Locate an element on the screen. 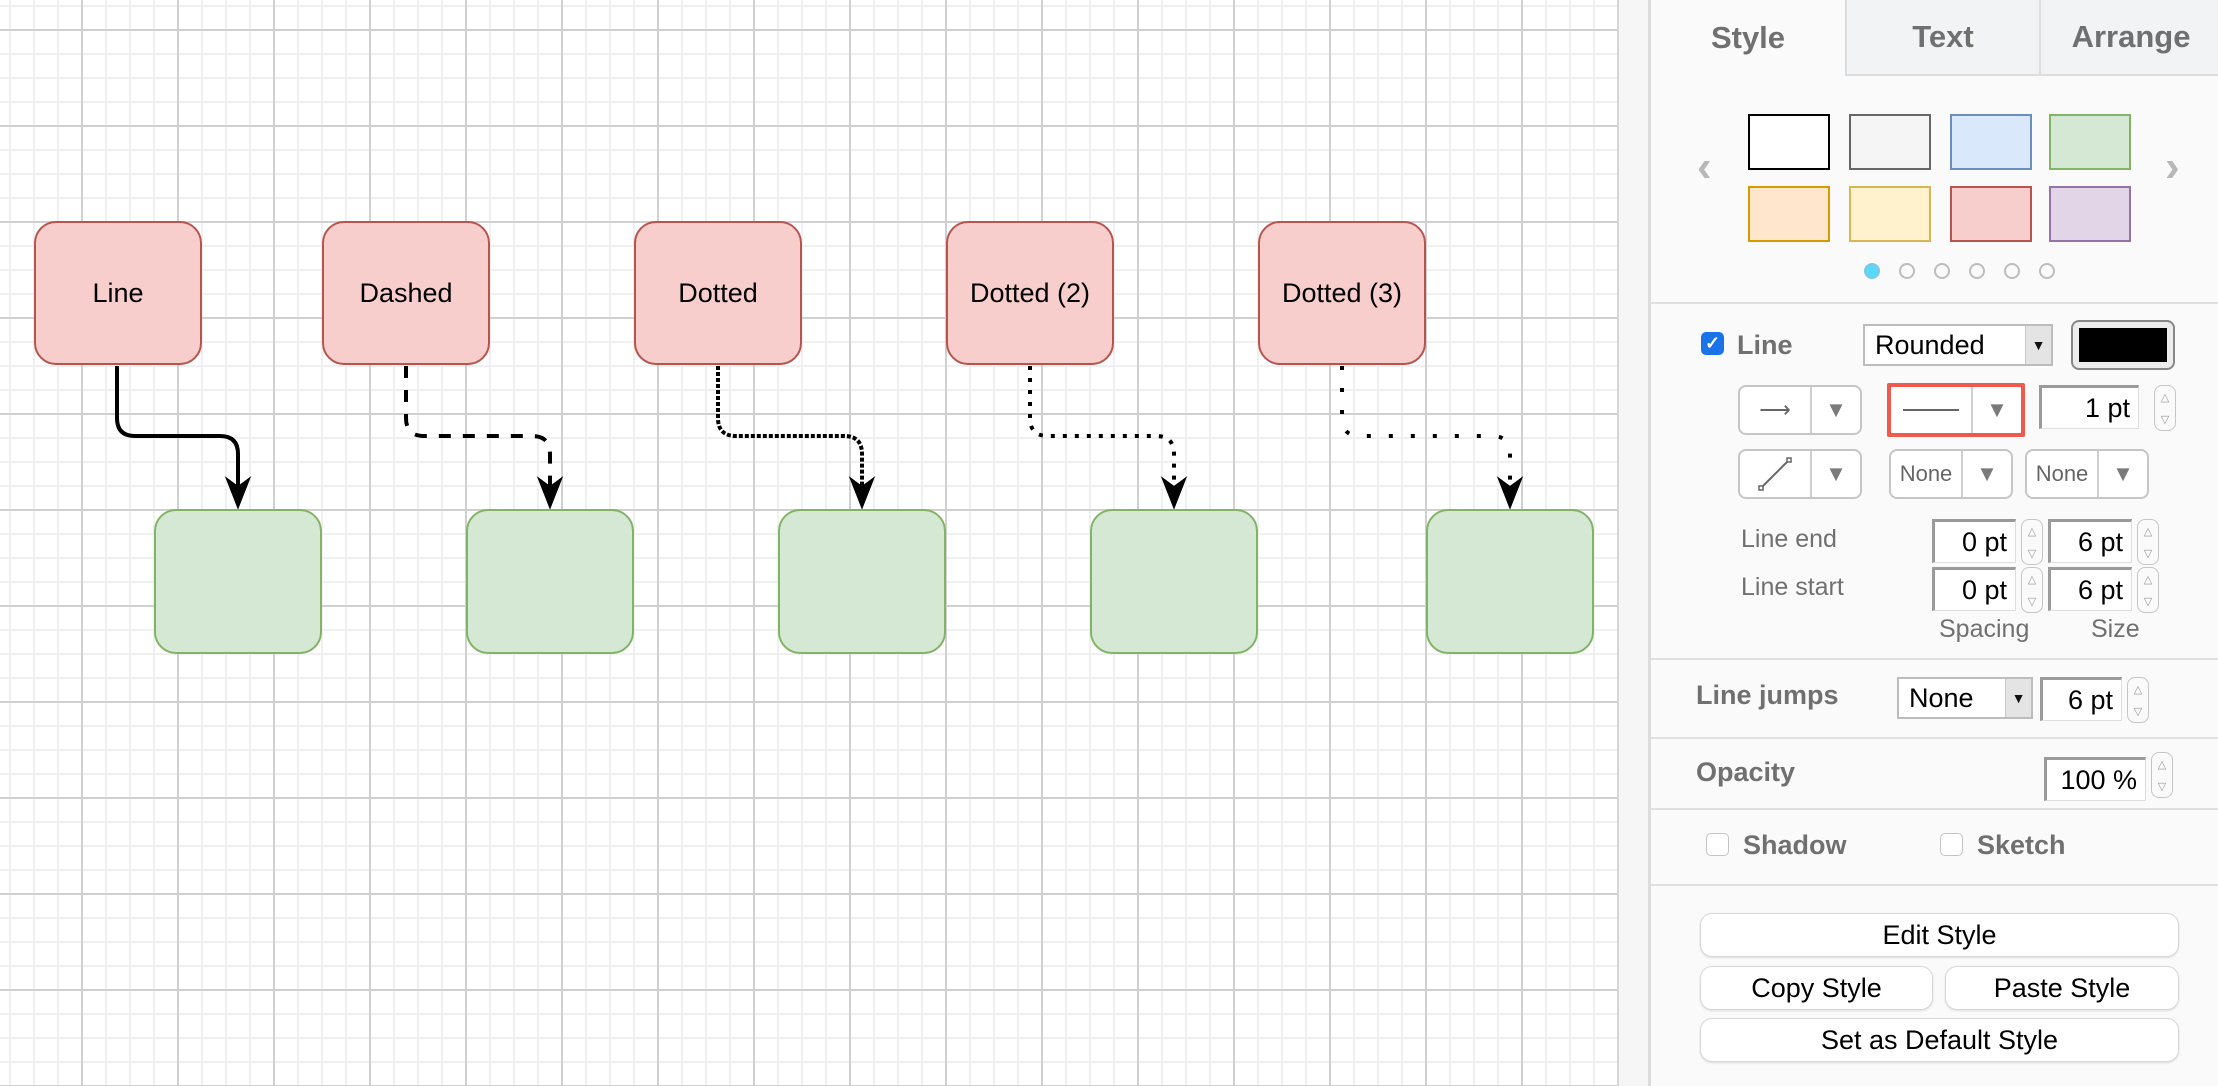 This screenshot has height=1086, width=2218. line-routing-select: Rounded ▼ is located at coordinates (1958, 345).